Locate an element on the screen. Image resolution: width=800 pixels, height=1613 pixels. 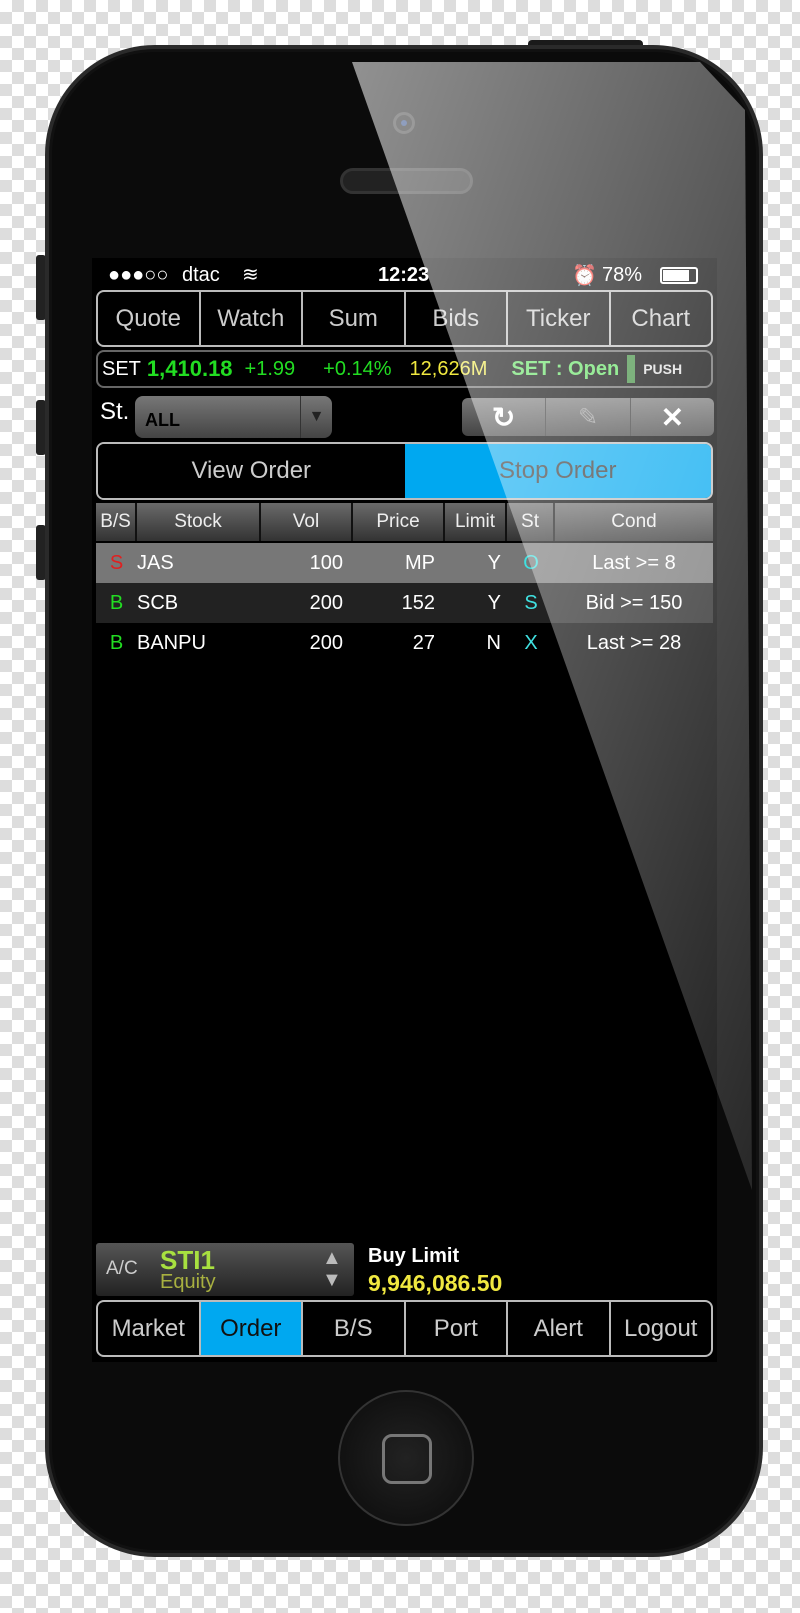
account-selector: A/C STI1 Equity ▲ ▼ is located at coordinates (225, 1269).